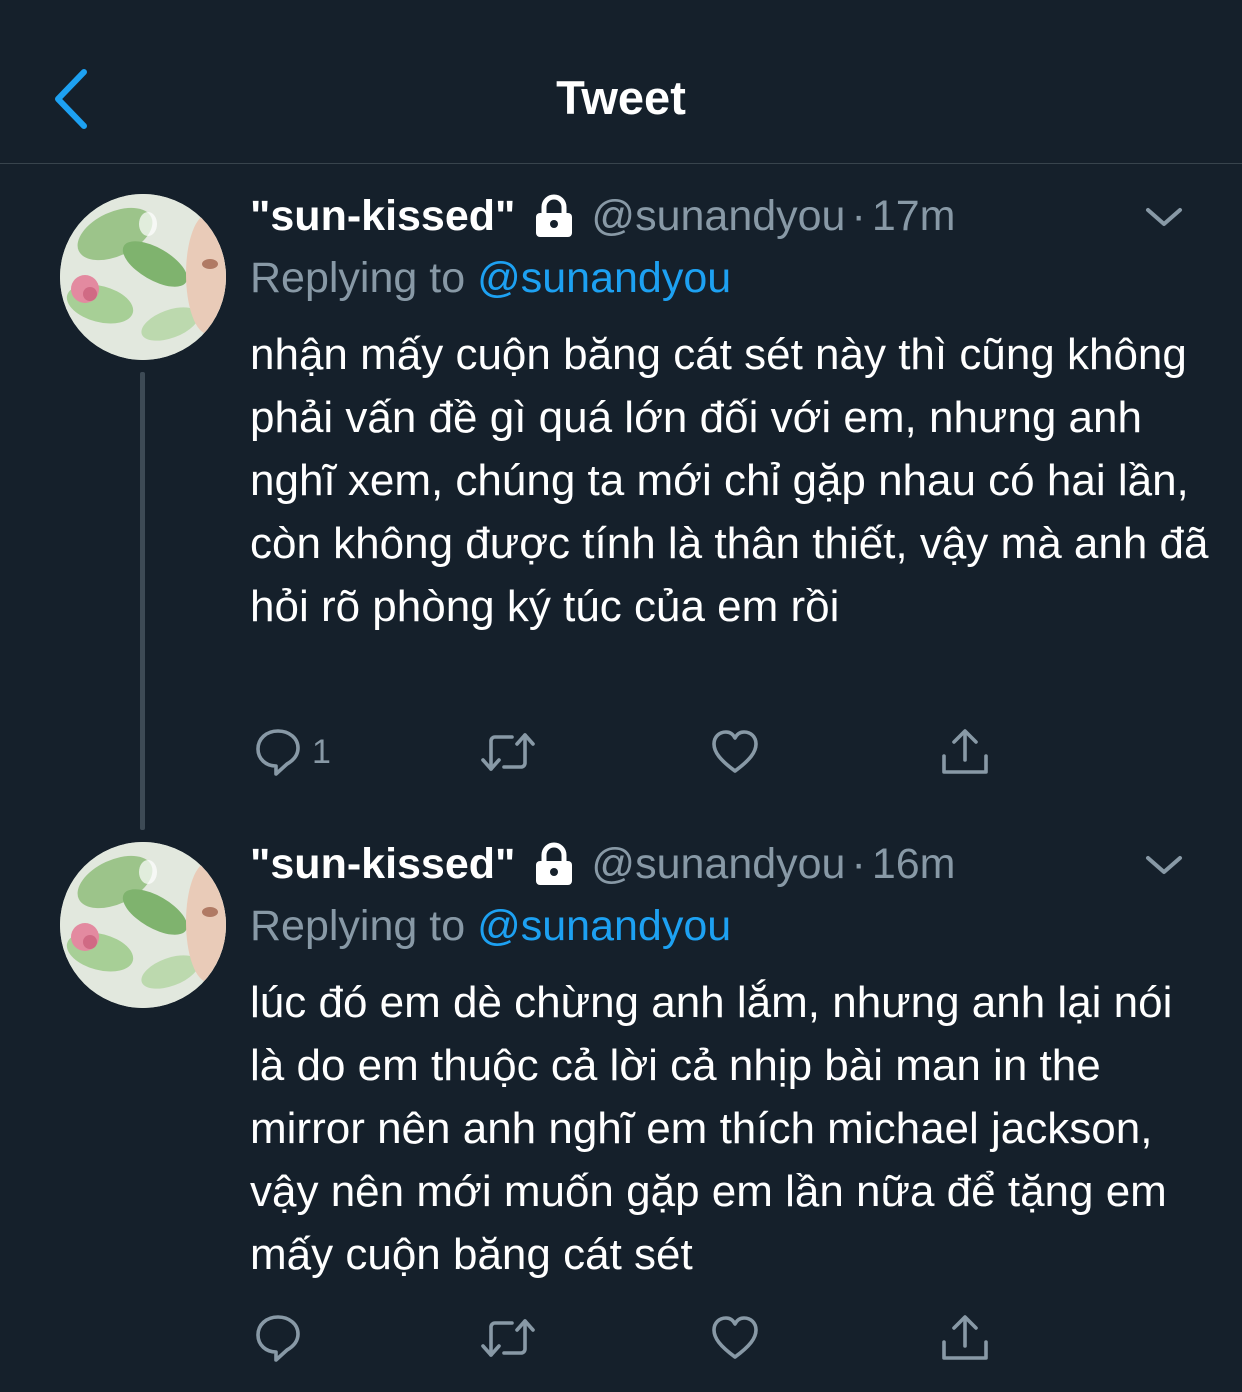 This screenshot has height=1392, width=1242. I want to click on tweet-author-row: "sun-kissed" @sunandyou · 17m, so click(602, 216).